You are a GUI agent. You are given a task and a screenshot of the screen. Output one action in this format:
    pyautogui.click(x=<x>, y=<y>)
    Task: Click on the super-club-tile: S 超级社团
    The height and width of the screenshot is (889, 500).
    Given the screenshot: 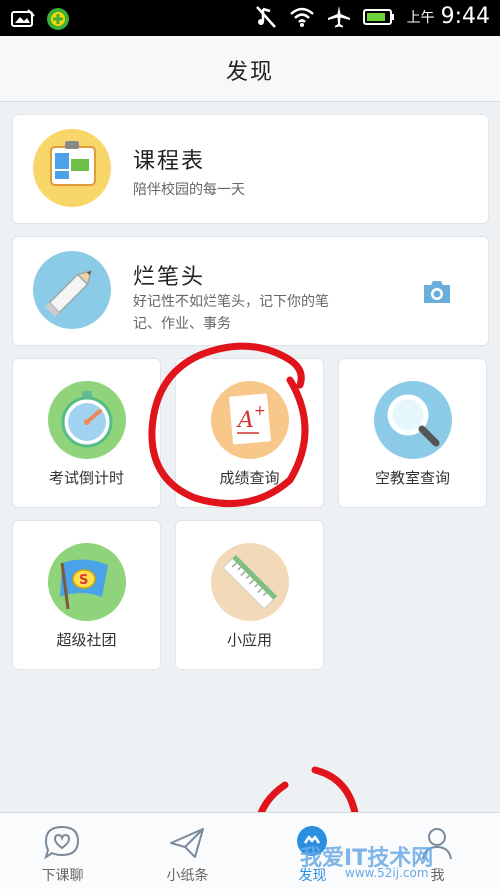 What is the action you would take?
    pyautogui.click(x=86, y=595)
    